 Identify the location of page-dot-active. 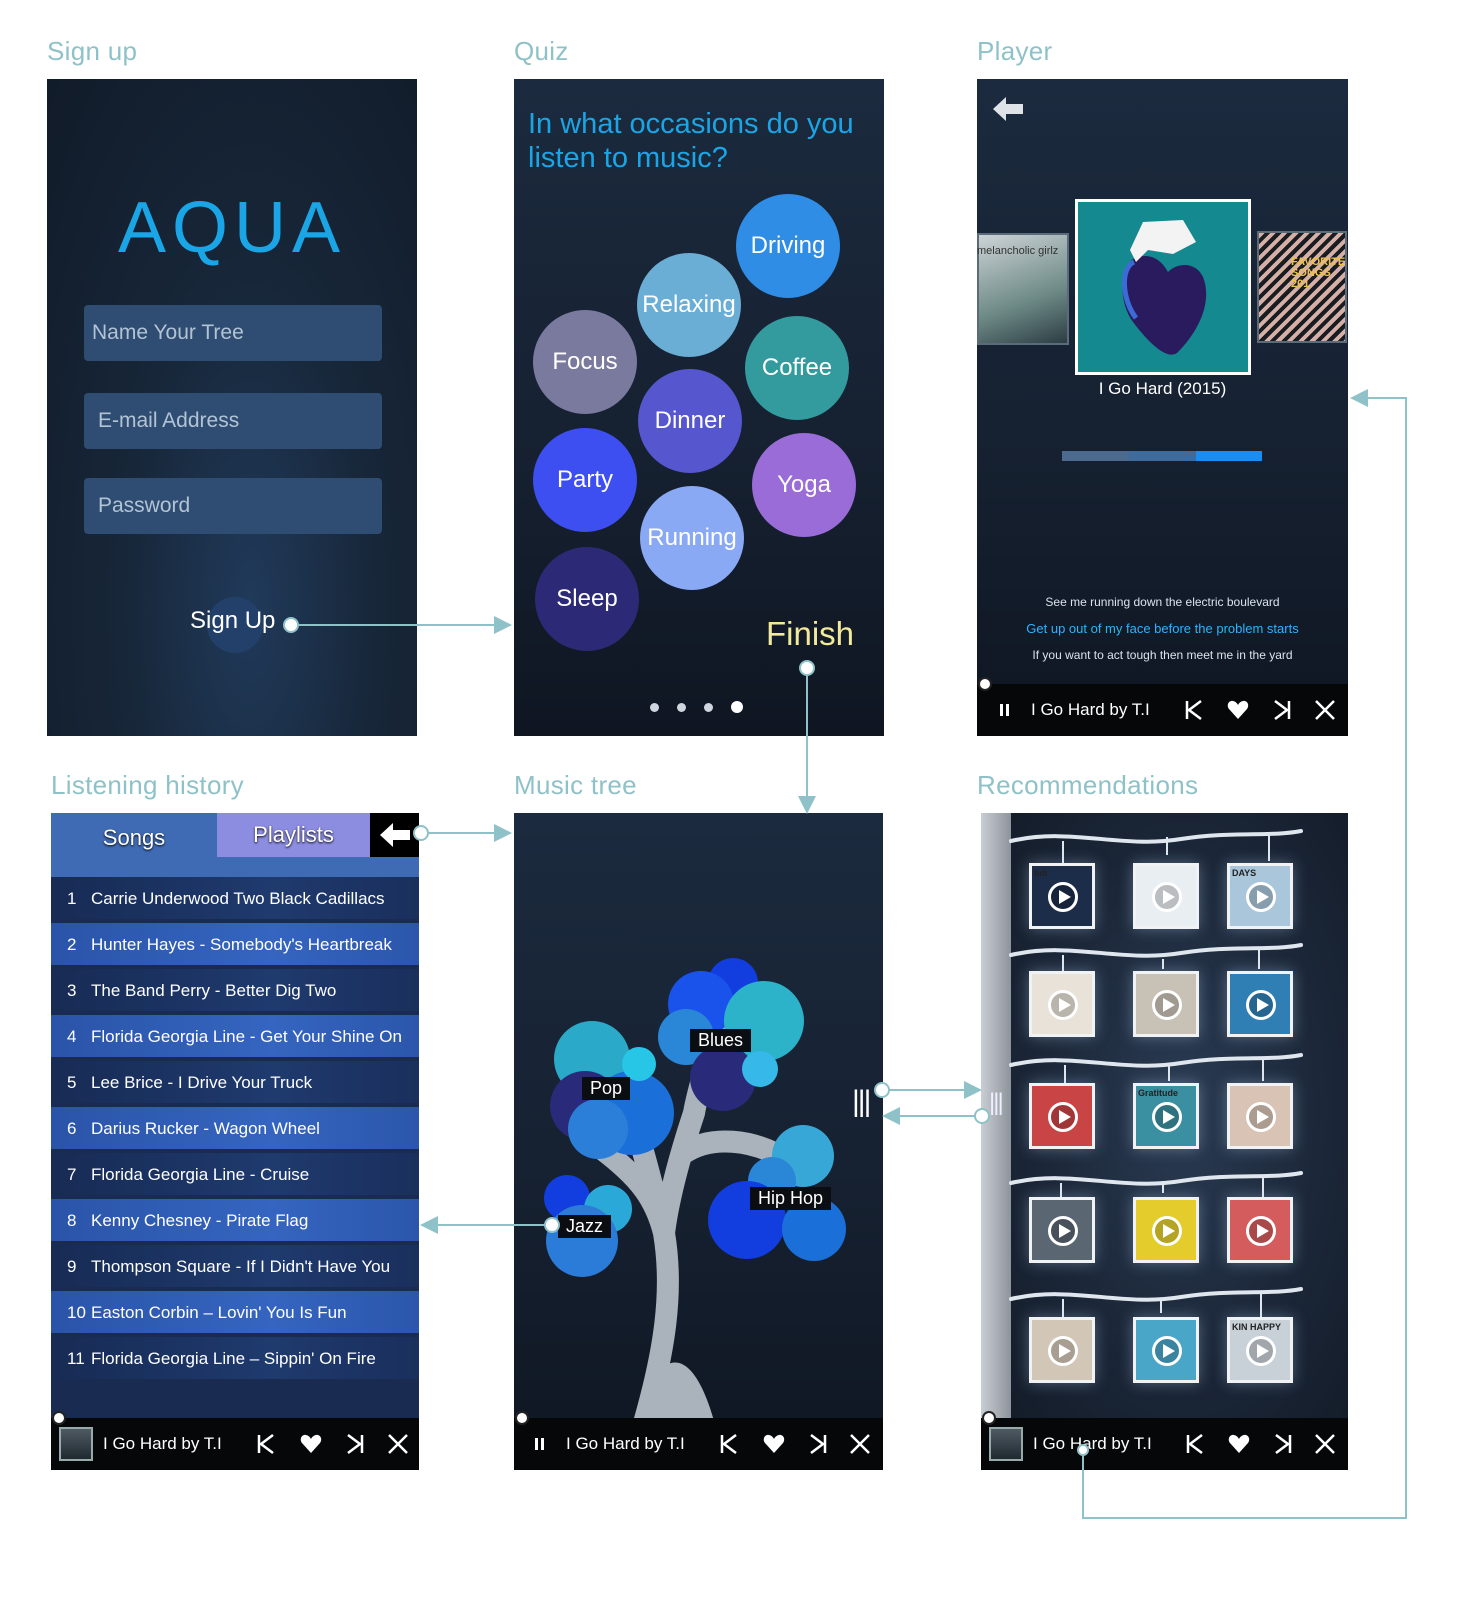
(737, 707).